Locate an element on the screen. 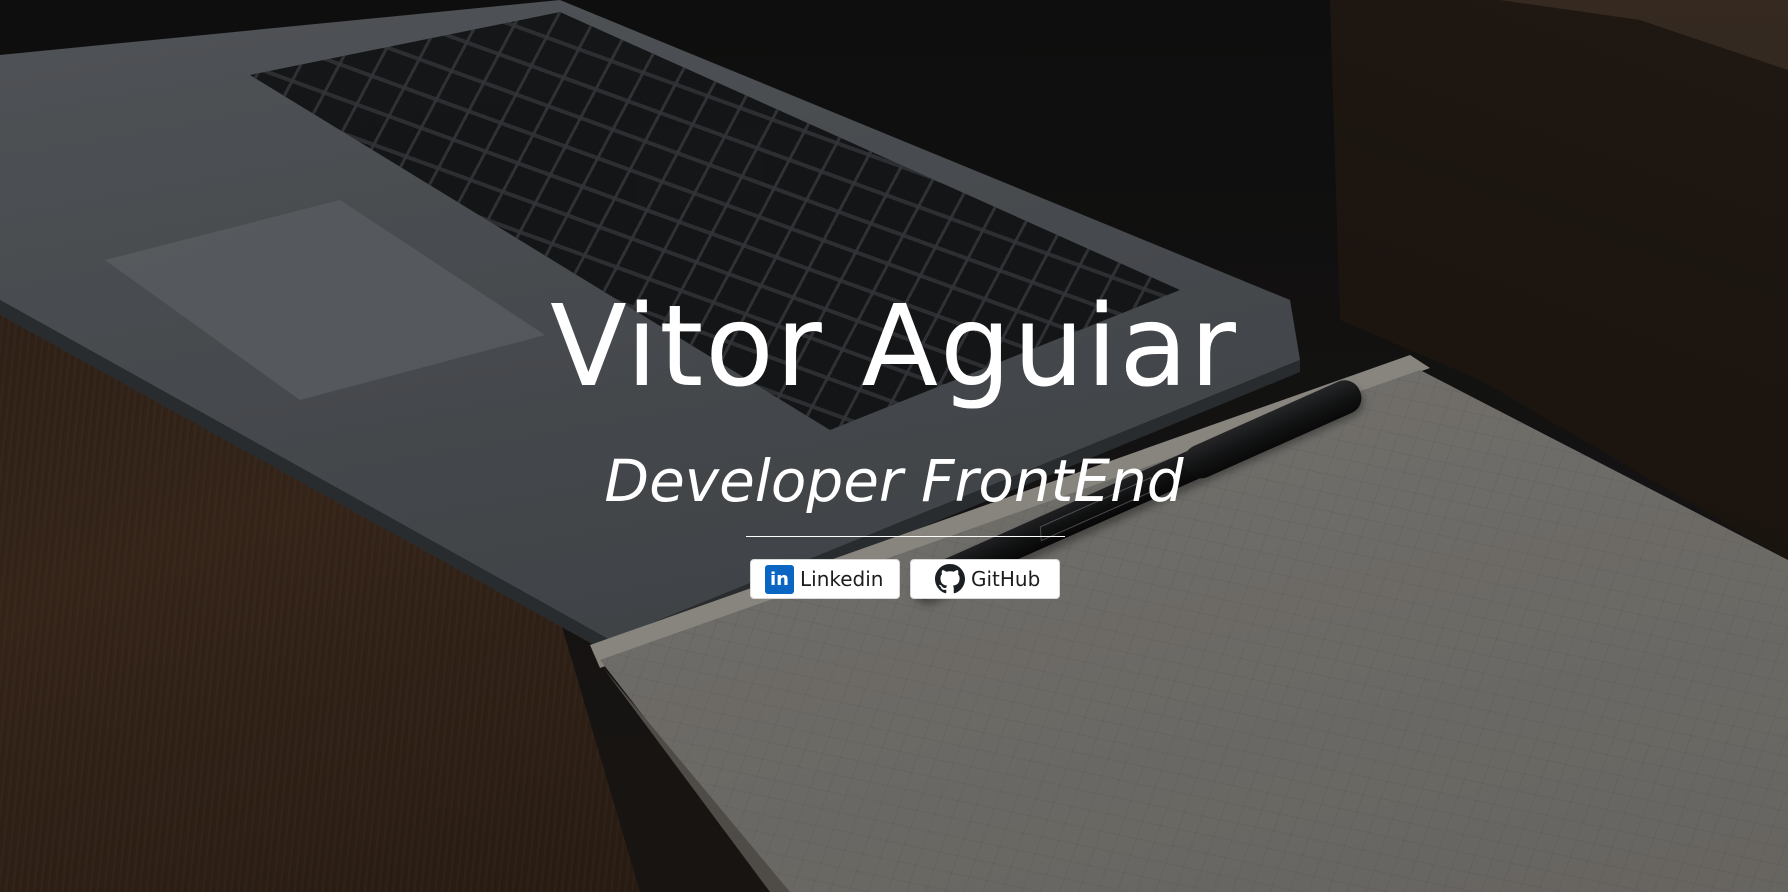 The height and width of the screenshot is (892, 1788). linkedin-button: in Linkedin is located at coordinates (825, 579).